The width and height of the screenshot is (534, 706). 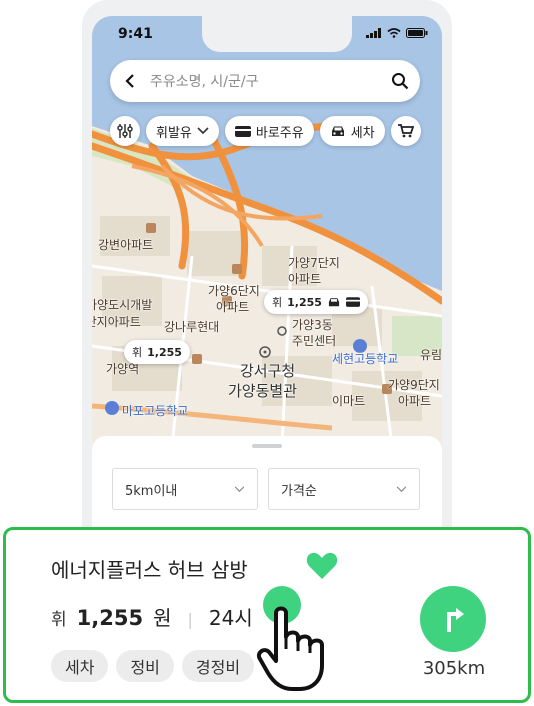 What do you see at coordinates (314, 341) in the screenshot?
I see `map-label: 주민센터` at bounding box center [314, 341].